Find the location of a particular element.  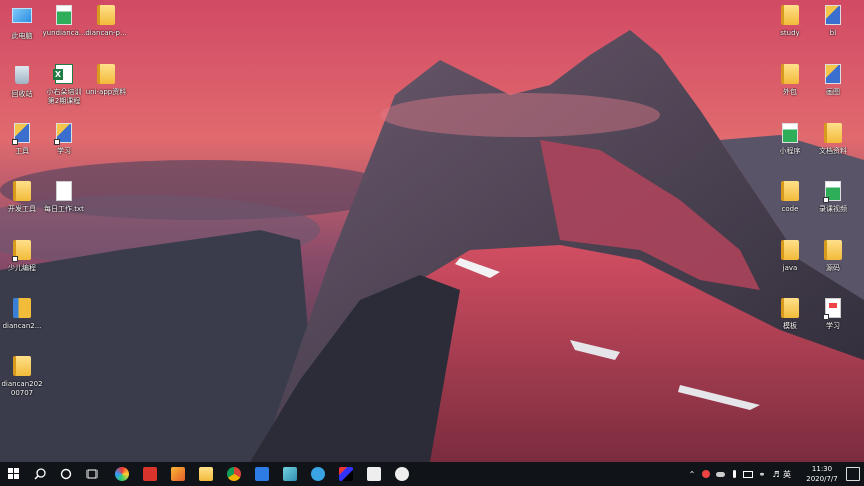

desktop-icon-recorded-videos: 录课视频 is located at coordinates (833, 197).